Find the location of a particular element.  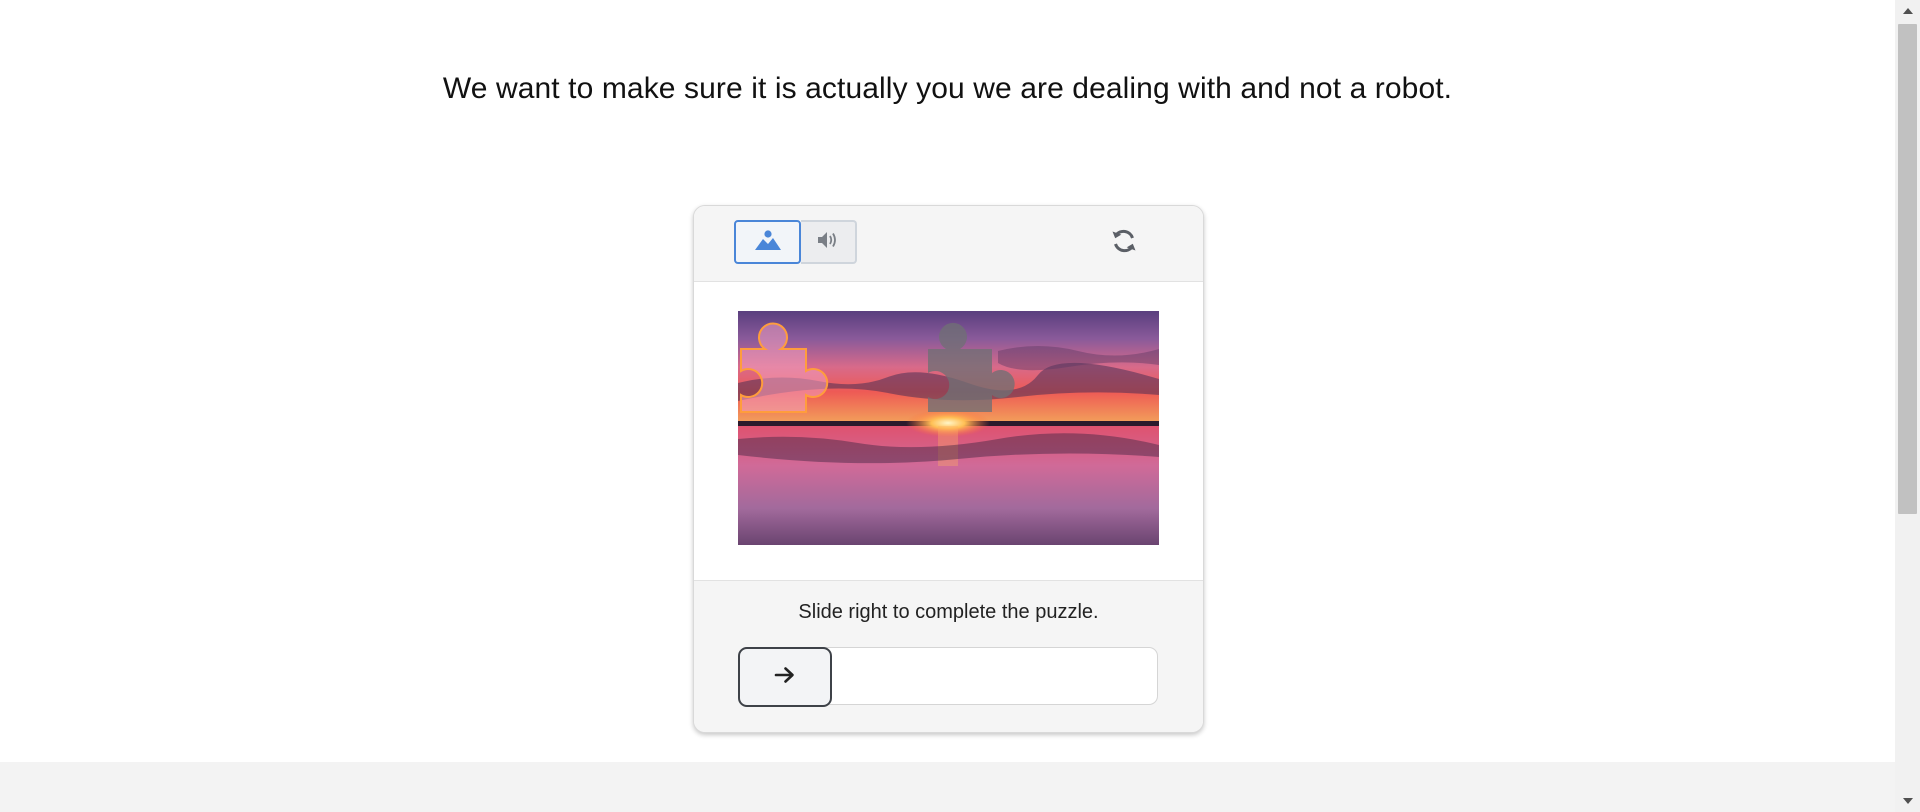

scroll-down-button is located at coordinates (1907, 801).